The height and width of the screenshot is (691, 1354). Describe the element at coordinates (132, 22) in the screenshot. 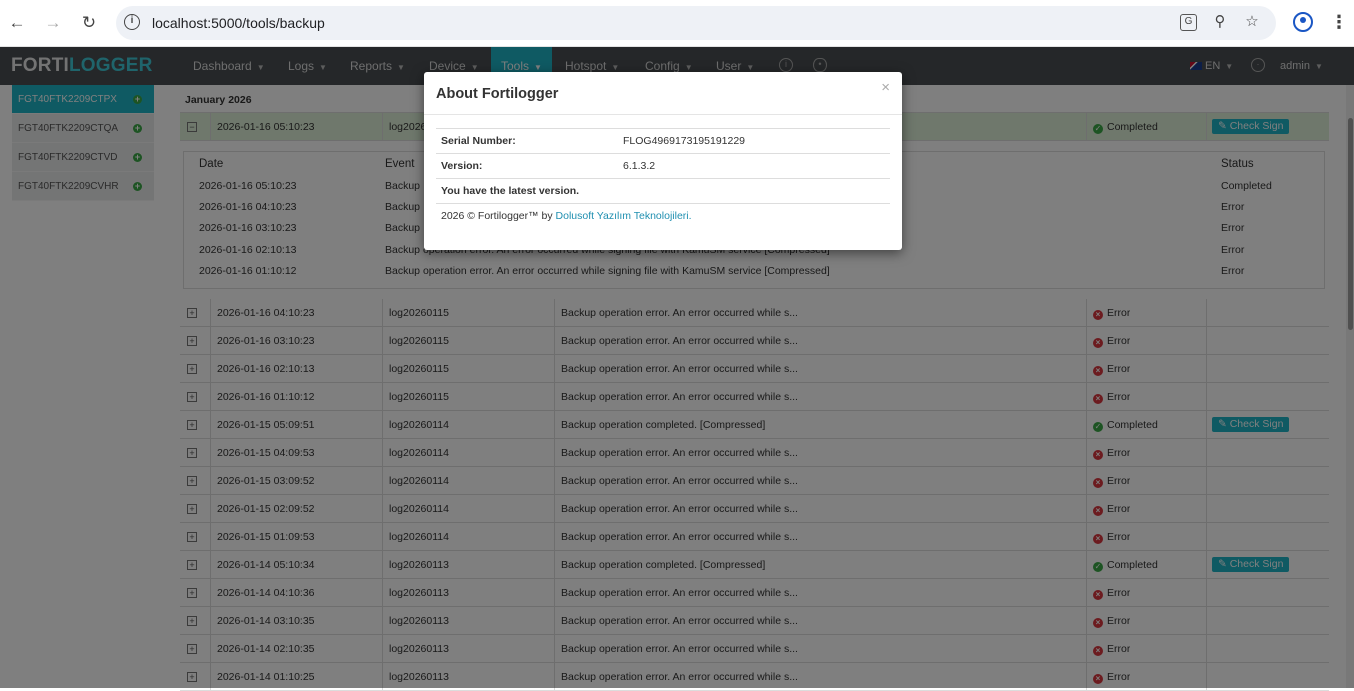

I see `site-info-icon: i` at that location.